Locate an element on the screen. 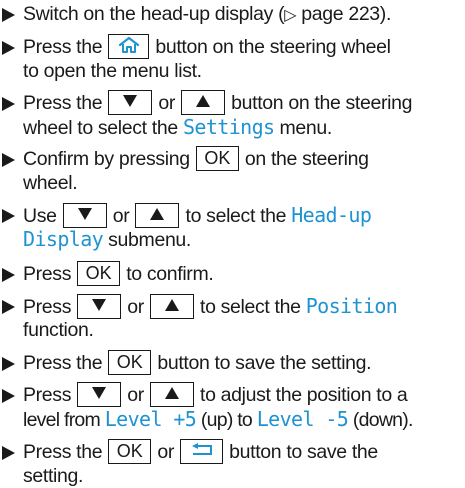  step-text: Confirm by pressing is located at coordinates (109, 159).